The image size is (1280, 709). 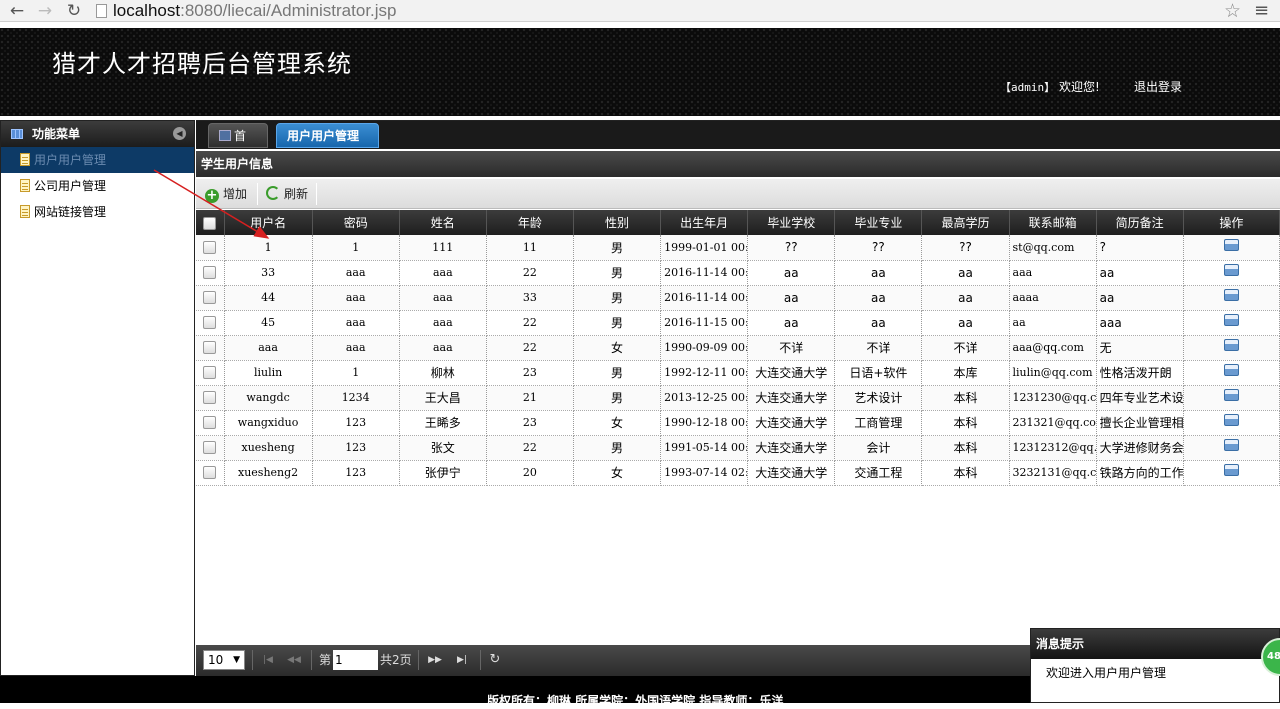 What do you see at coordinates (965, 222) in the screenshot?
I see `column-header: 最高学历` at bounding box center [965, 222].